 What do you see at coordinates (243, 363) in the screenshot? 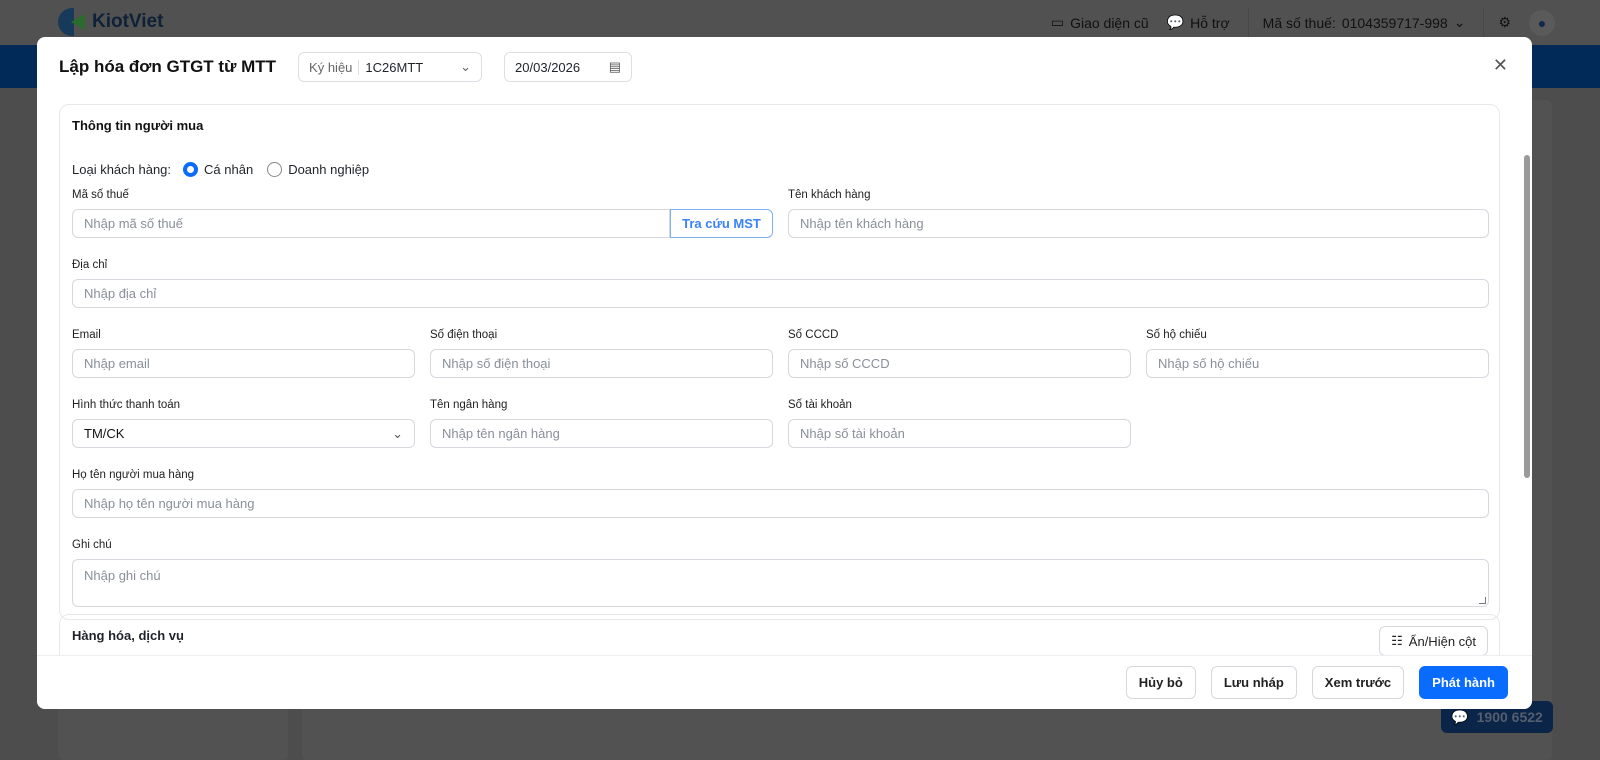
I see `email-input: Nhập email` at bounding box center [243, 363].